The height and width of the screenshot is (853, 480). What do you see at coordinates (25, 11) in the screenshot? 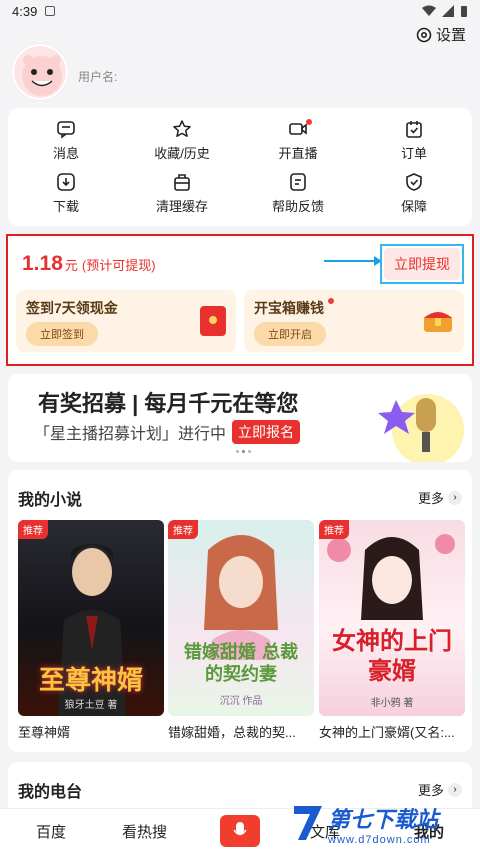
I see `status-time: 4:39` at bounding box center [25, 11].